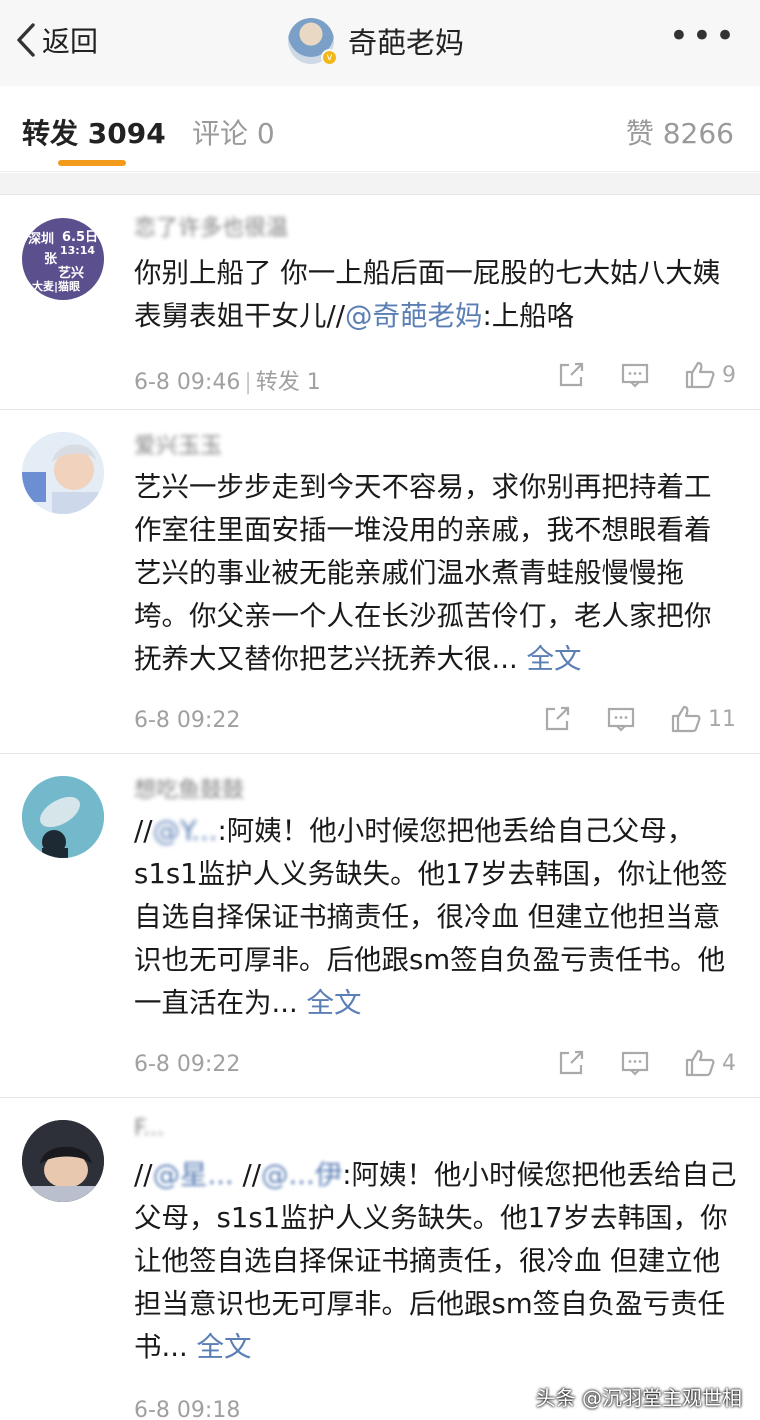 The height and width of the screenshot is (1420, 760). Describe the element at coordinates (329, 57) in the screenshot. I see `verified-badge-icon: v` at that location.